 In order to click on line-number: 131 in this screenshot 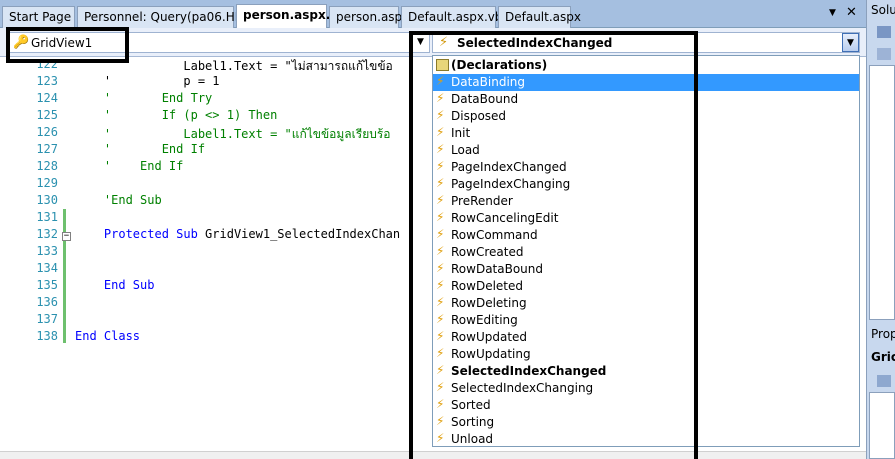, I will do `click(47, 217)`.